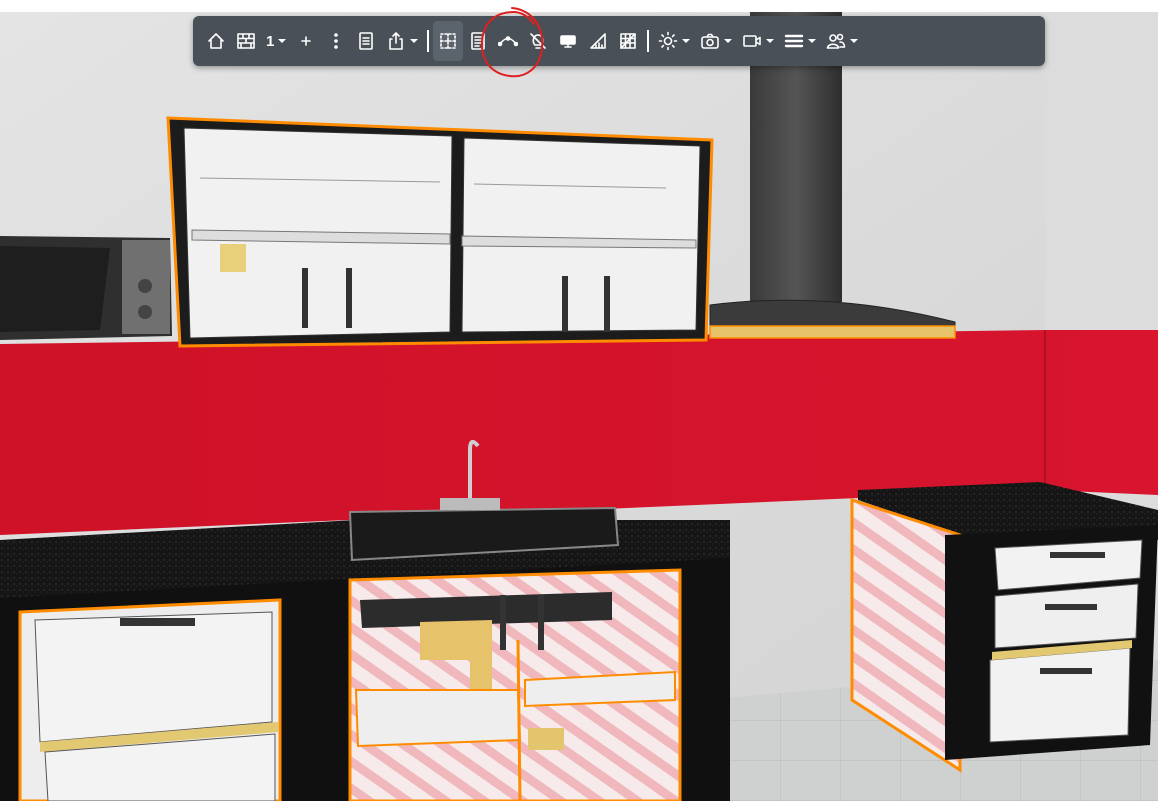 This screenshot has height=801, width=1158. I want to click on display-icon, so click(568, 41).